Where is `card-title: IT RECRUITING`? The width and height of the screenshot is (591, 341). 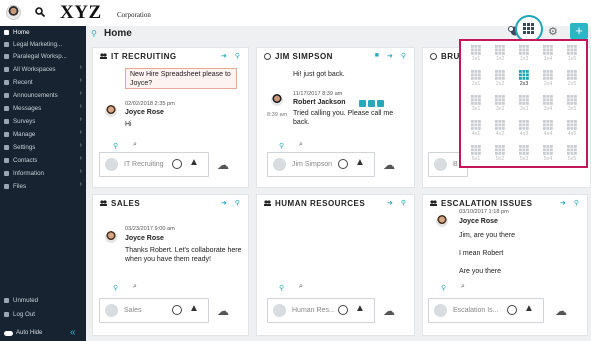
card-title: IT RECRUITING is located at coordinates (144, 56).